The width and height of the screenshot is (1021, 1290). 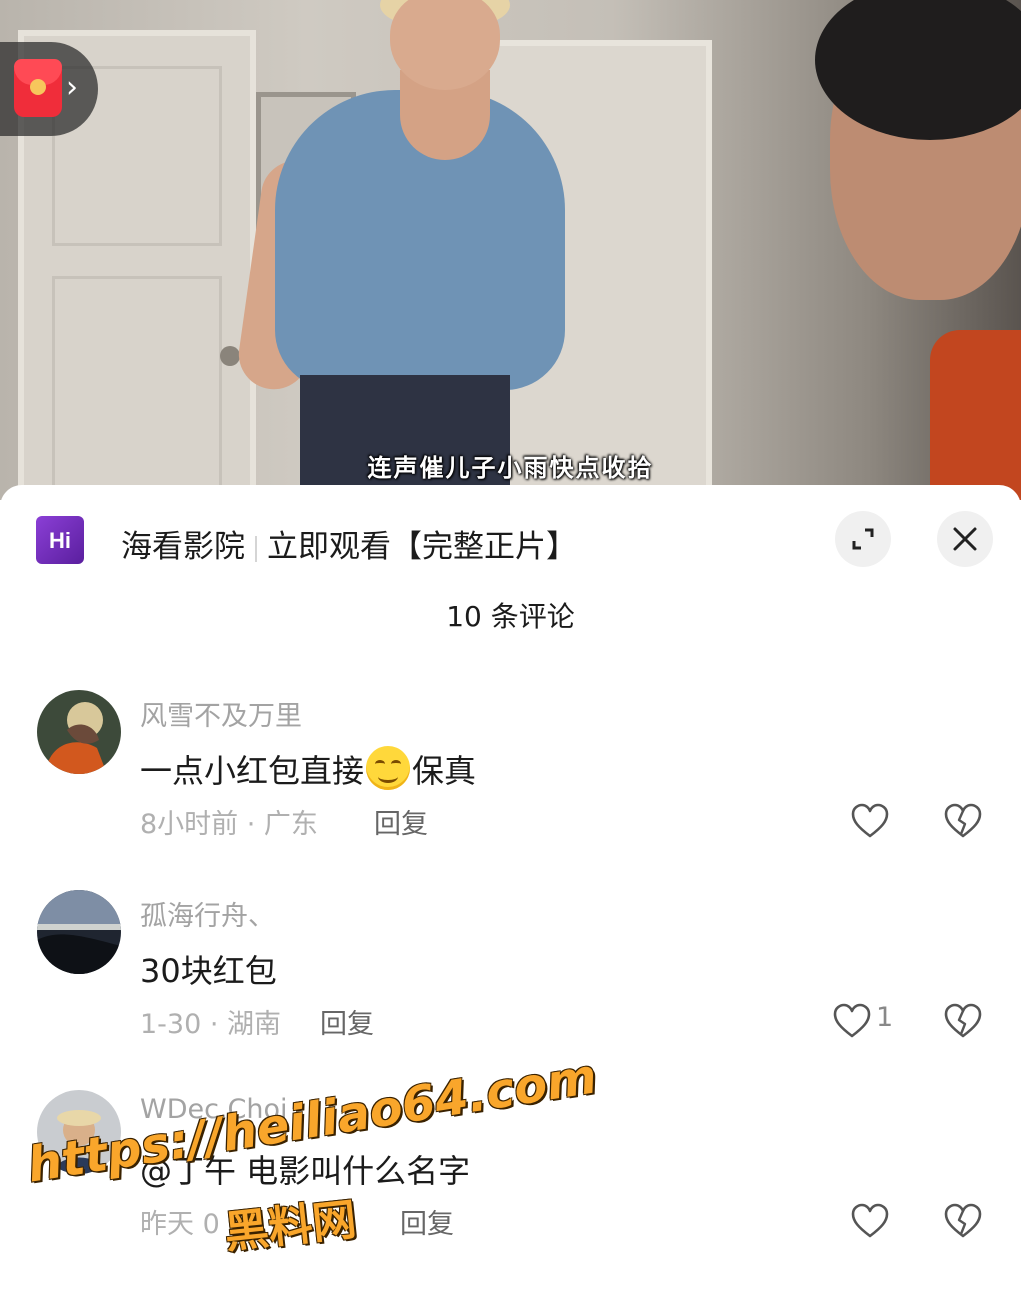 I want to click on comment-meta: 1-30 · 湖南, so click(x=211, y=1024).